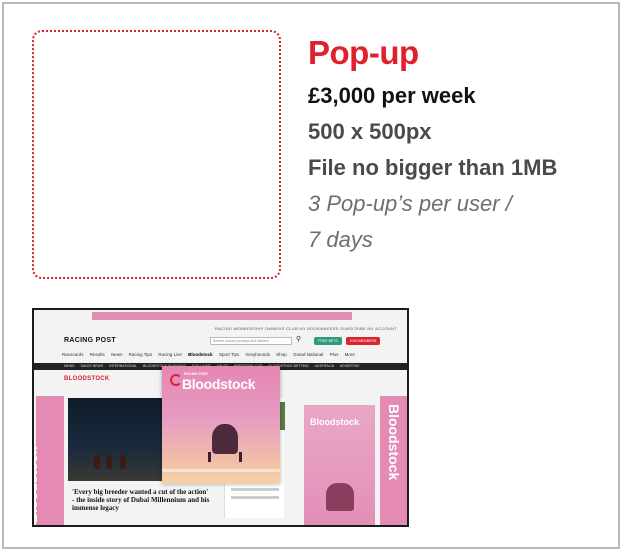 The image size is (622, 551). I want to click on nav-item: Grand National, so click(308, 354).